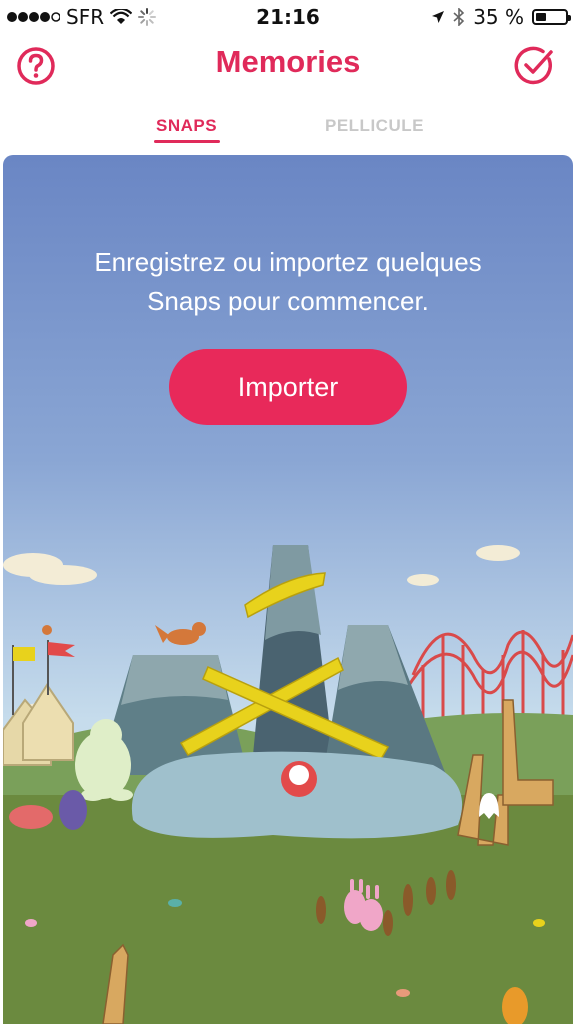  I want to click on check-circle-icon, so click(534, 66).